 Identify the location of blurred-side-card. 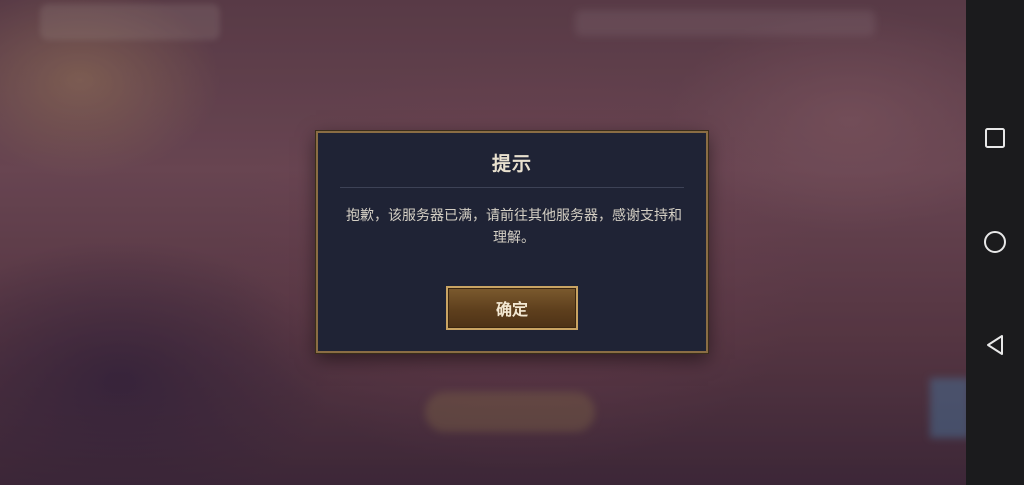
(950, 408).